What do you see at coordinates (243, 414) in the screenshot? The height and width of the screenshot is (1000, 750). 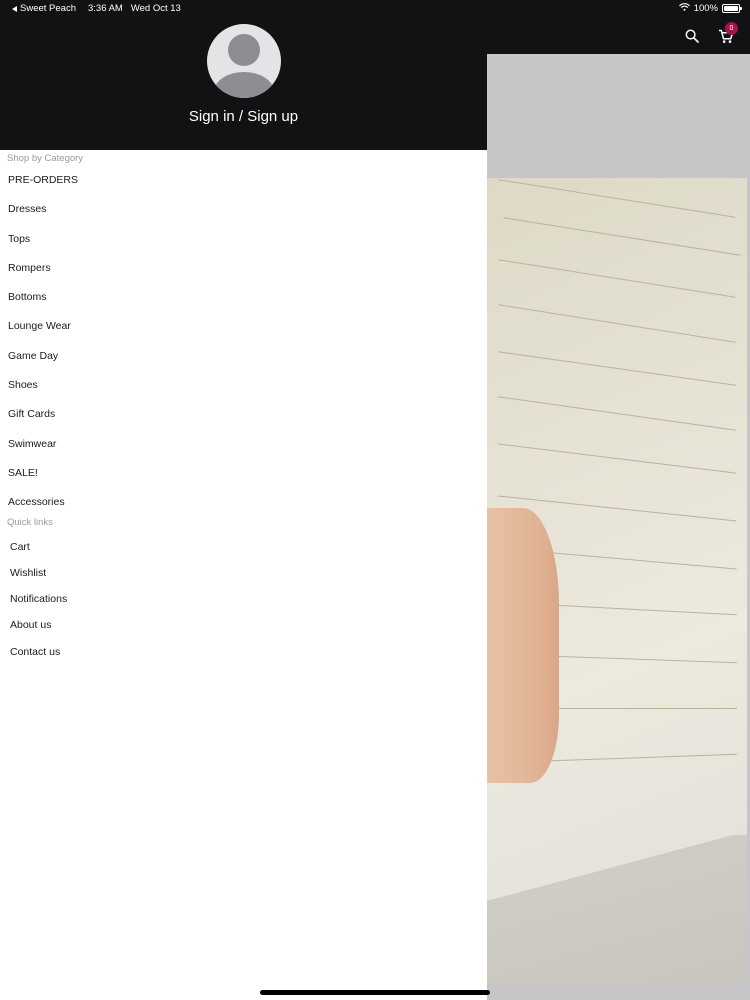 I see `category-item-gift-cards: Gift Cards` at bounding box center [243, 414].